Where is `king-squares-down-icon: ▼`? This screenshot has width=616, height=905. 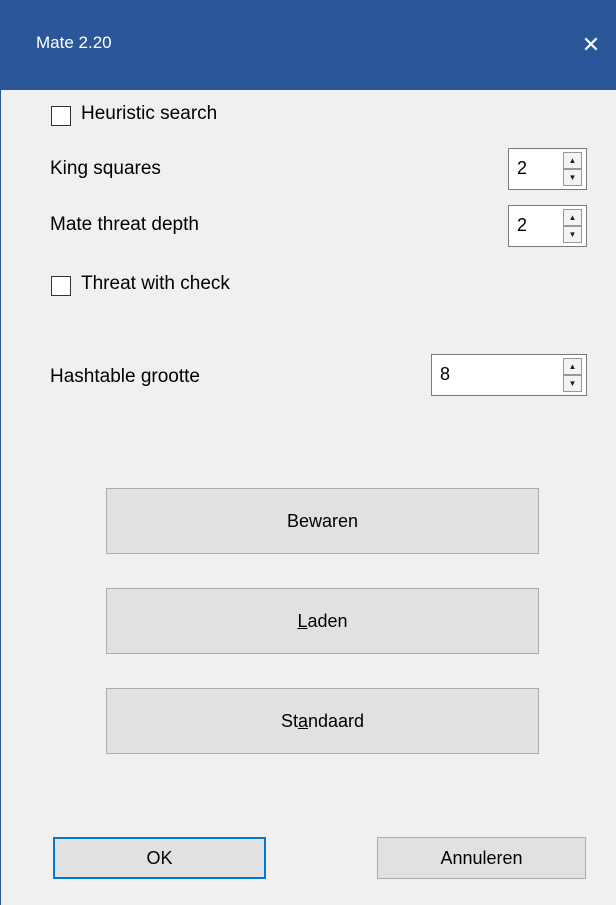
king-squares-down-icon: ▼ is located at coordinates (572, 177).